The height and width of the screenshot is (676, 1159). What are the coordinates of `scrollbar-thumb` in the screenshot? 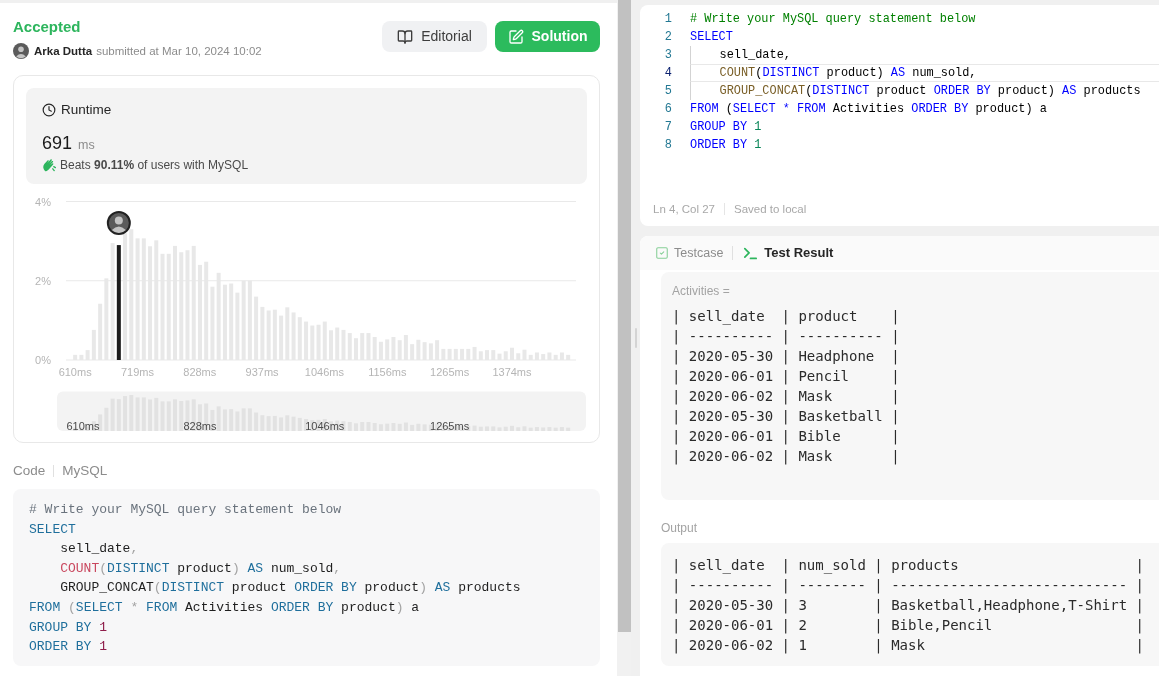 It's located at (624, 316).